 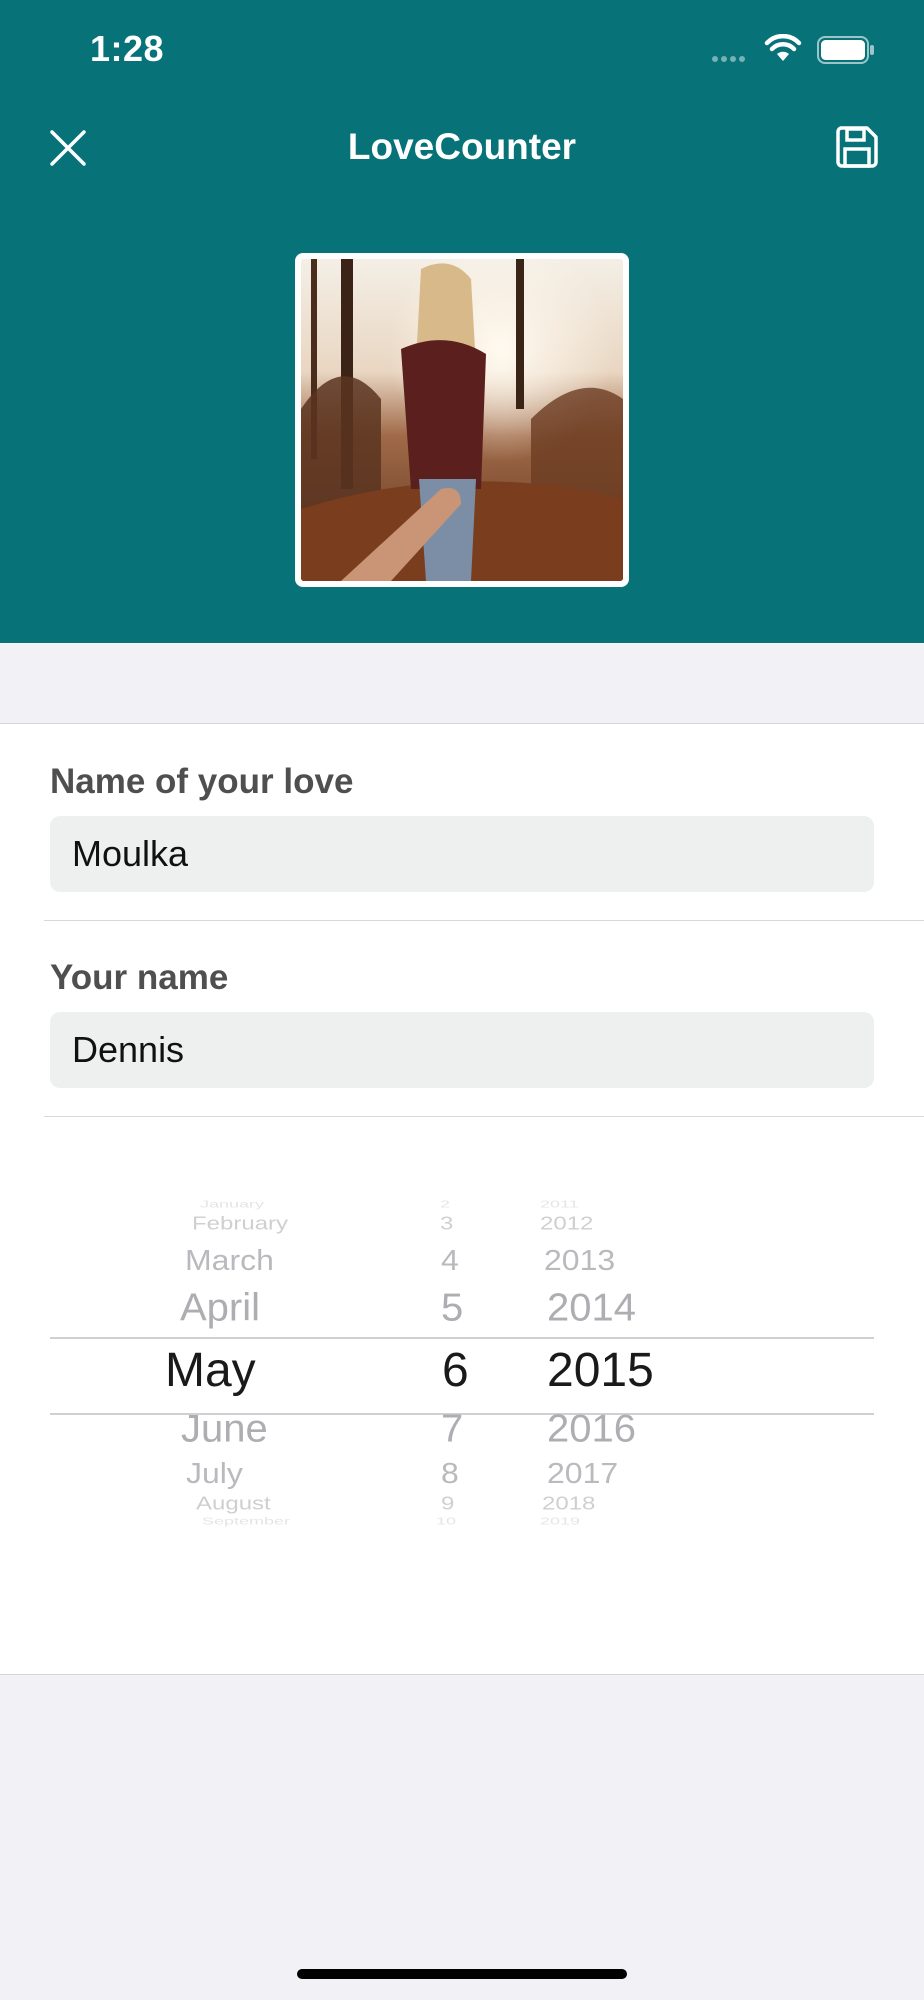 I want to click on battery-icon, so click(x=845, y=50).